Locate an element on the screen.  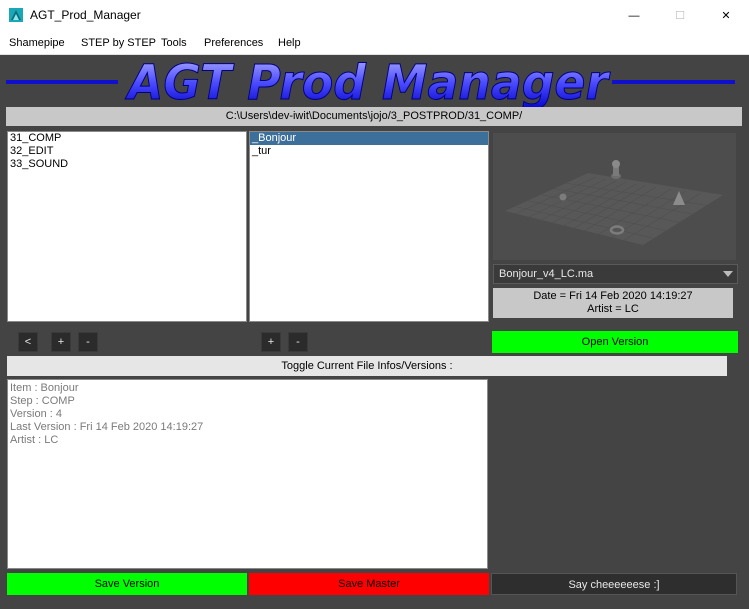
list-item: 33_SOUND is located at coordinates (127, 164).